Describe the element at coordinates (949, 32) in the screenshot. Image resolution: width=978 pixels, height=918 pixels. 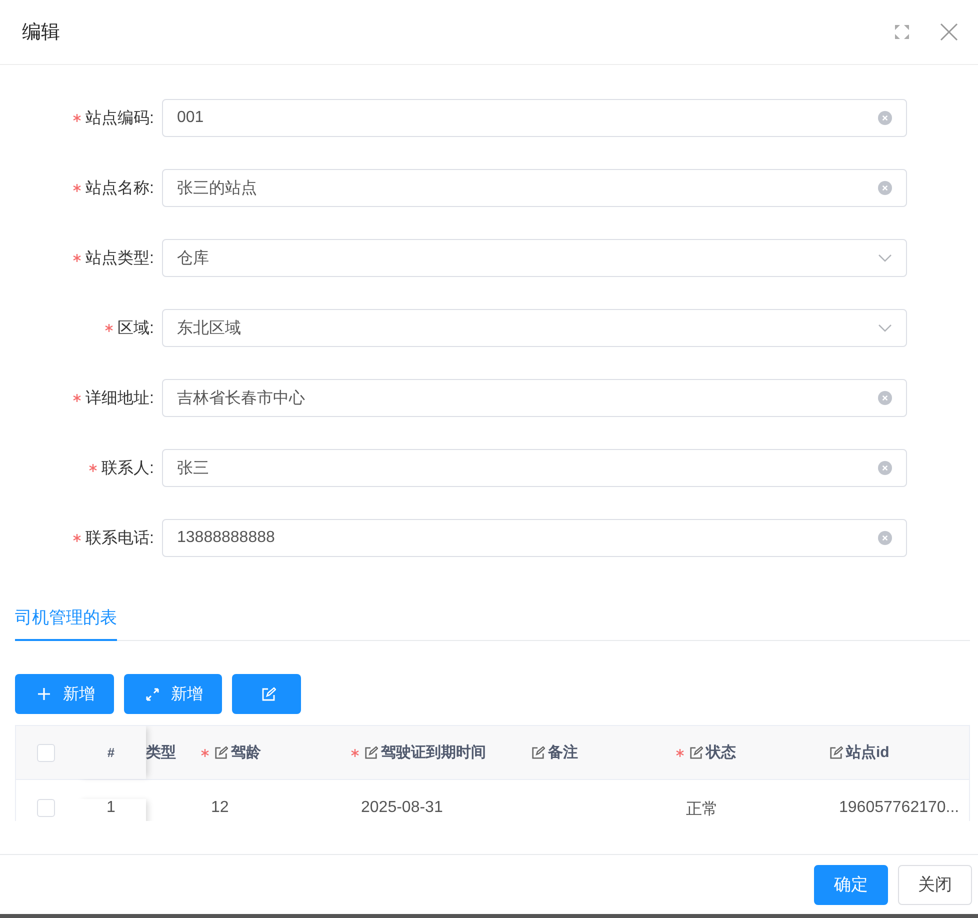
I see `close-icon` at that location.